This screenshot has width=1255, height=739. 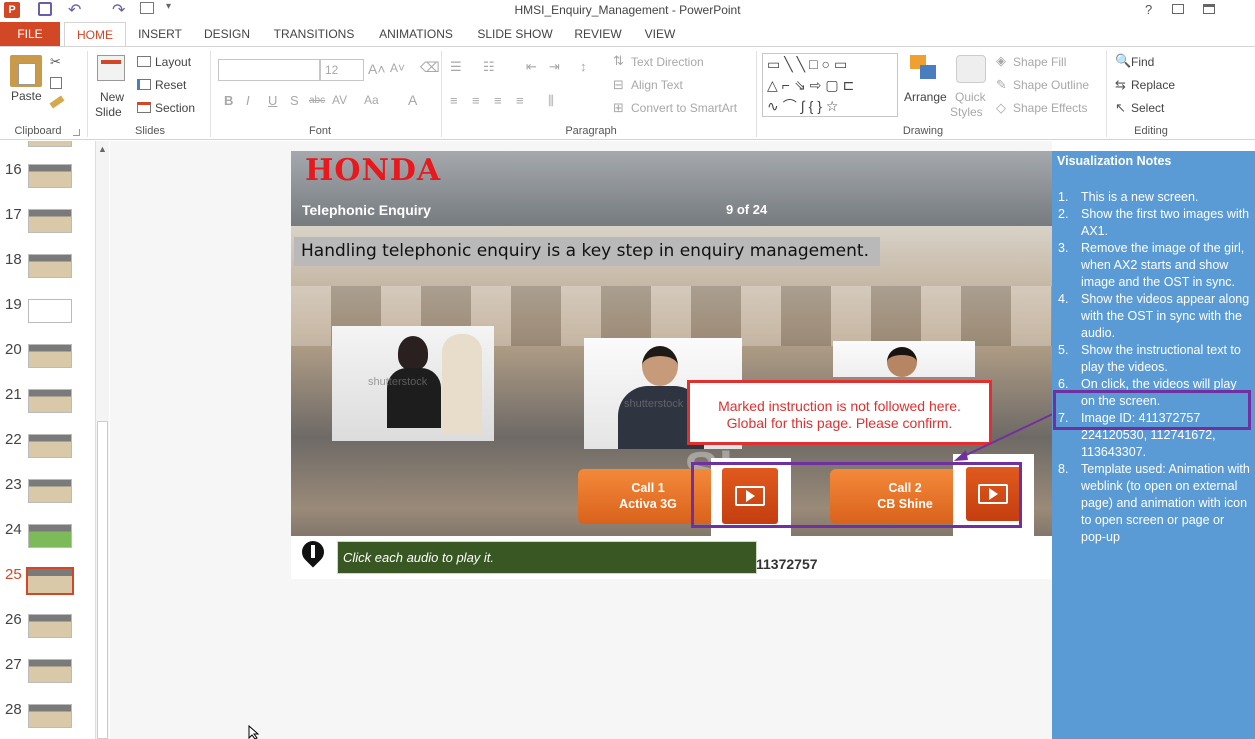 I want to click on restore-window-icon, so click(x=1209, y=9).